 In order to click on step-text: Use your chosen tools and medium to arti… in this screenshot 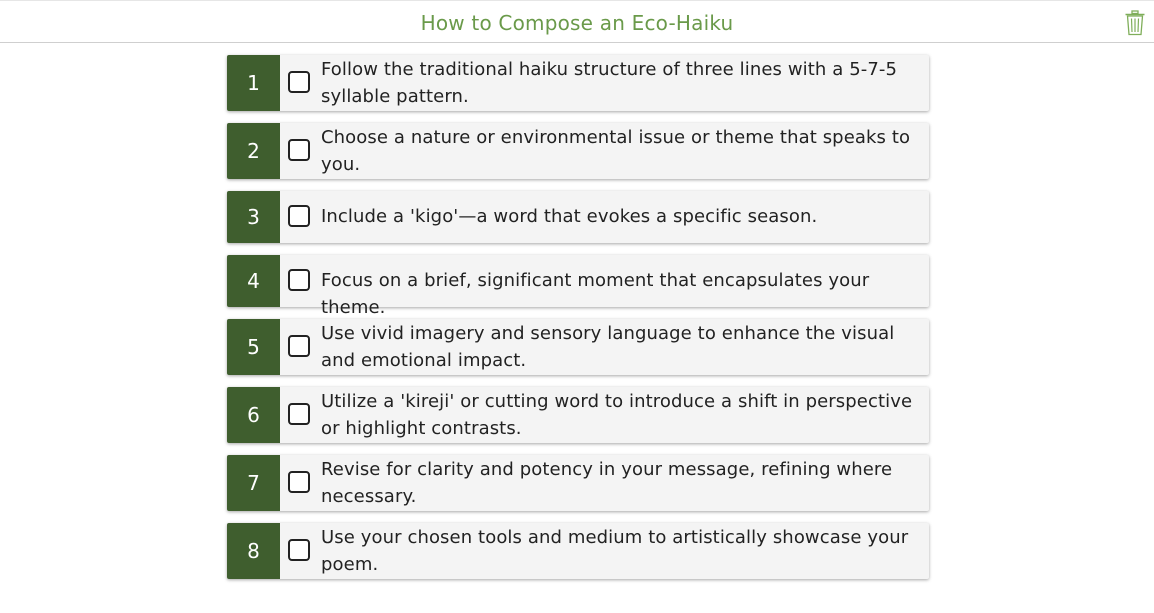, I will do `click(615, 551)`.